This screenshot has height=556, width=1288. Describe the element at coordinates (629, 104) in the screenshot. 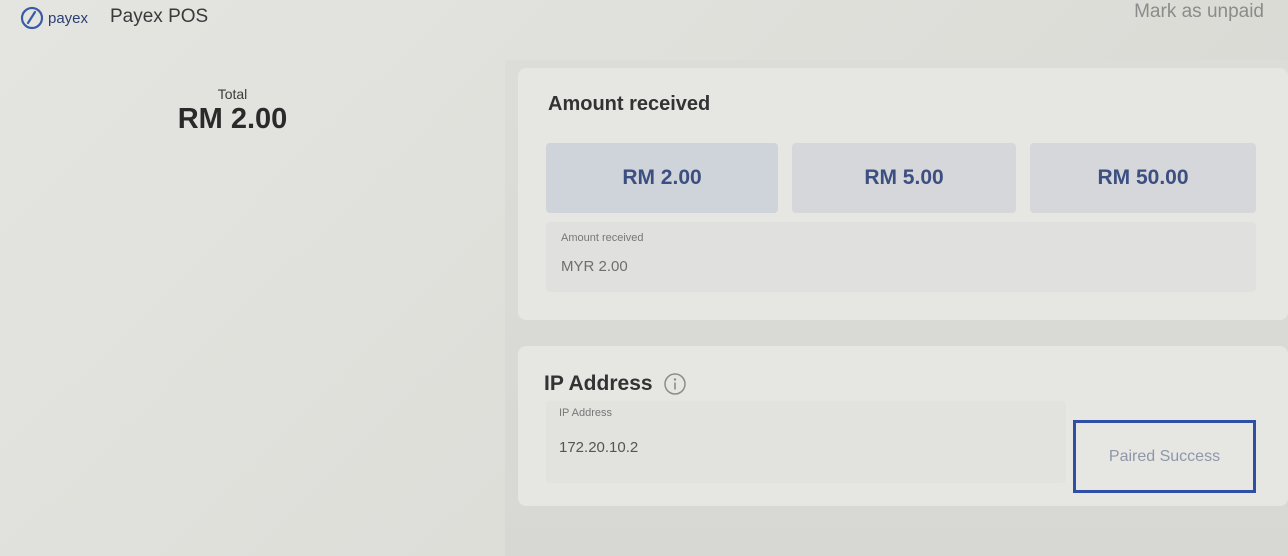

I see `amount-received-title: Amount received` at that location.